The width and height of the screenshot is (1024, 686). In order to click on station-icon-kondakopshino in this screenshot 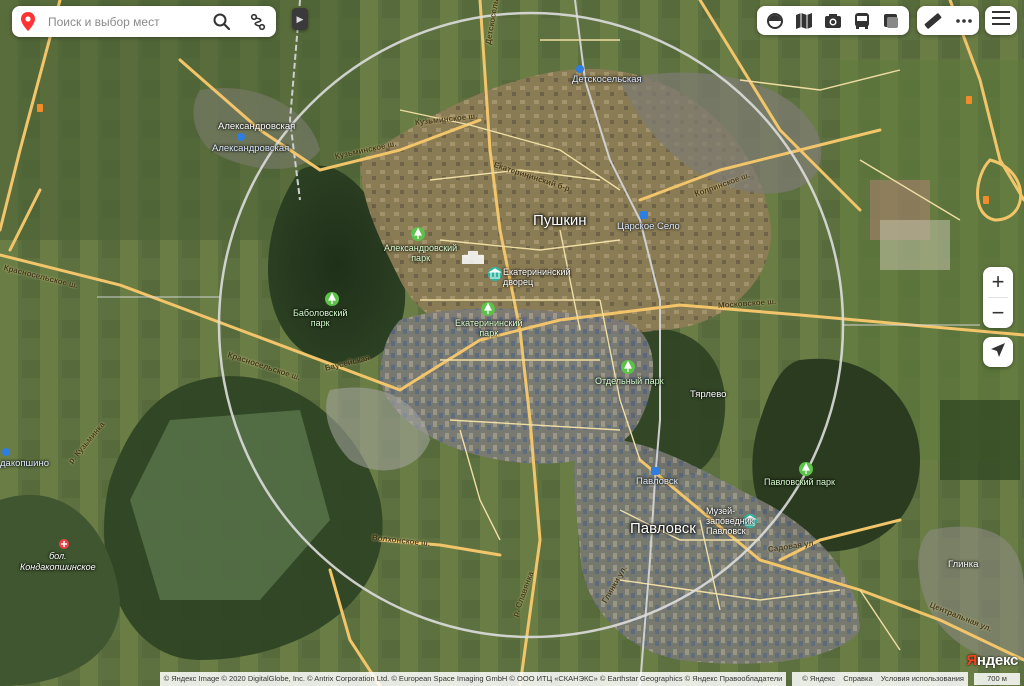, I will do `click(6, 452)`.